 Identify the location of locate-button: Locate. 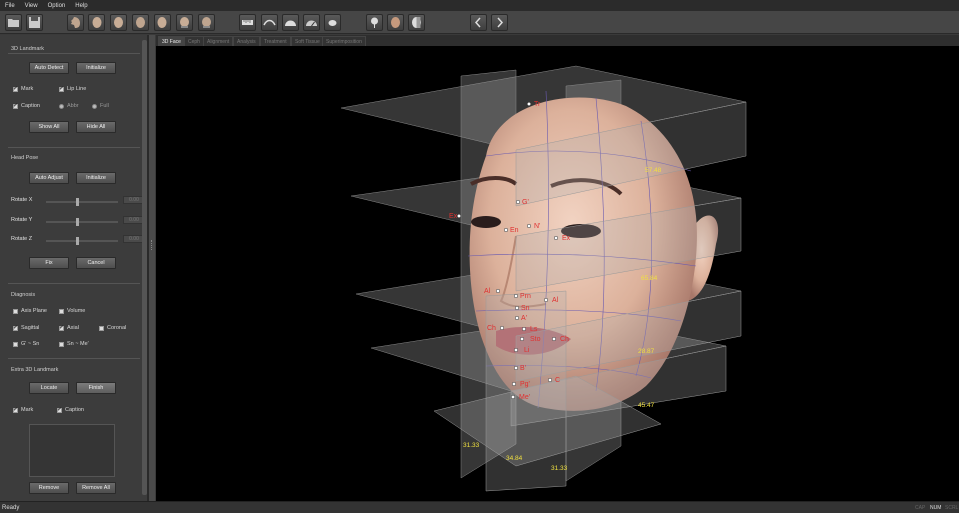
(49, 388).